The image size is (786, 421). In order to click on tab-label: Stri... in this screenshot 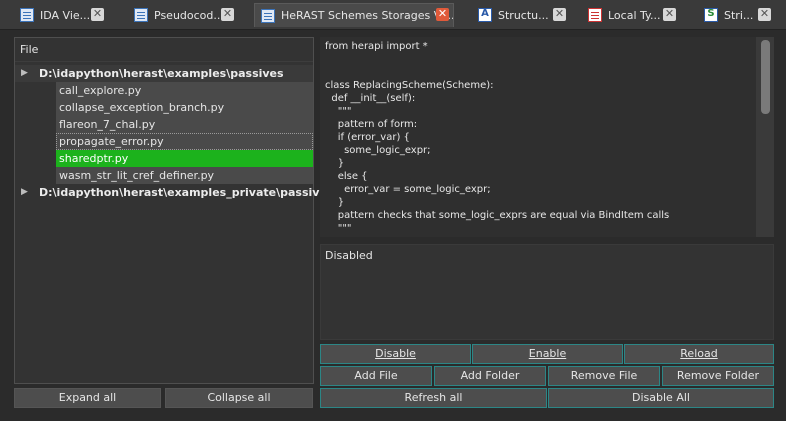, I will do `click(739, 15)`.